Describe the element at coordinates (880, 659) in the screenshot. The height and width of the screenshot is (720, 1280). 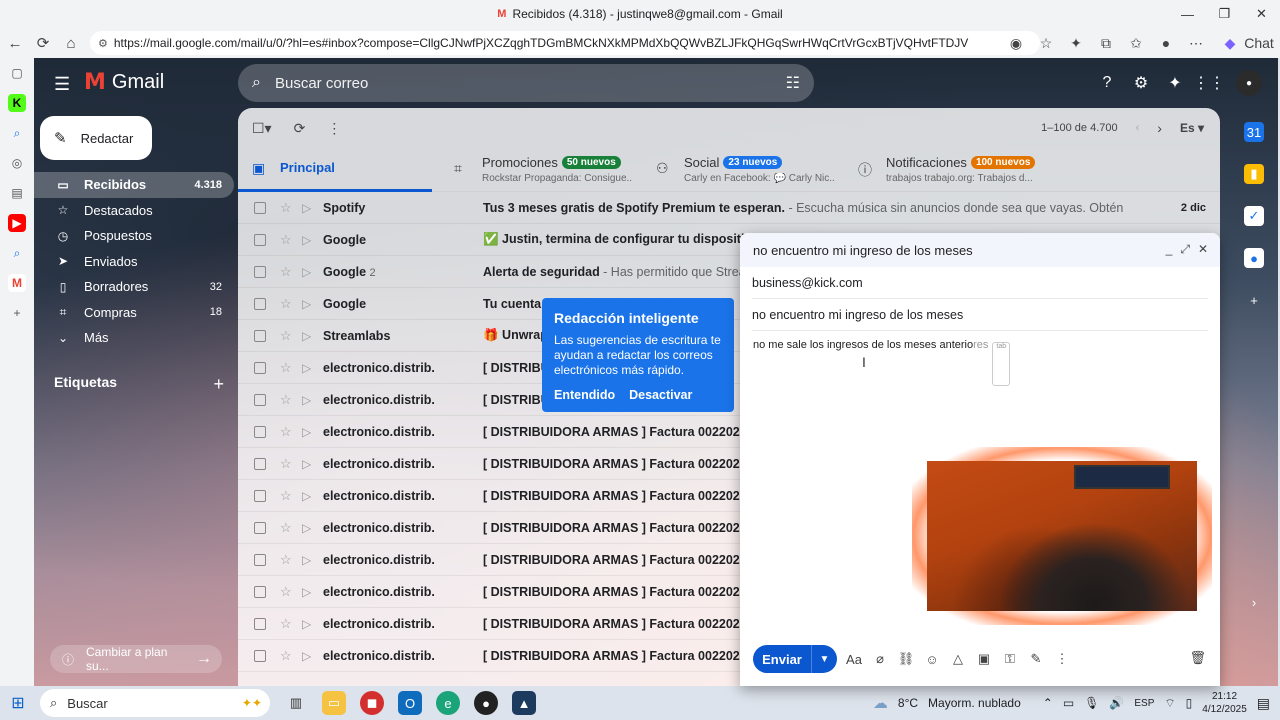
I see `attach-icon: ⌀` at that location.